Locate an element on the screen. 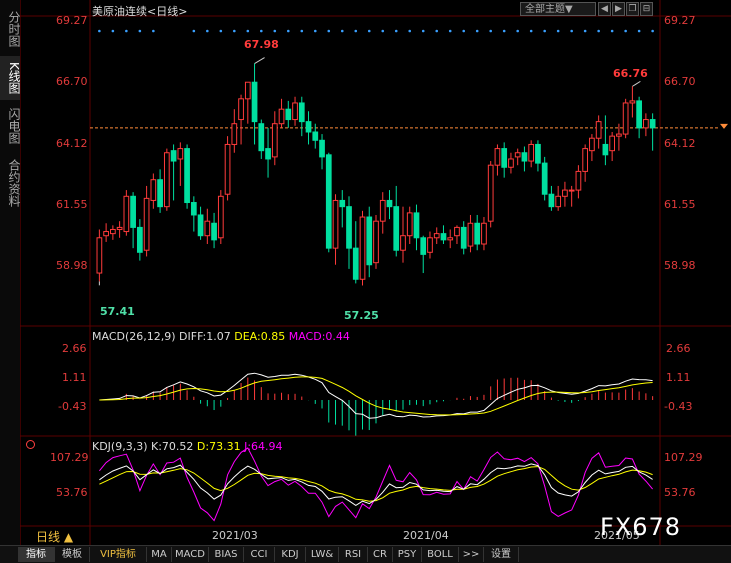 This screenshot has width=731, height=563. high-annotation: 67.98 is located at coordinates (261, 44).